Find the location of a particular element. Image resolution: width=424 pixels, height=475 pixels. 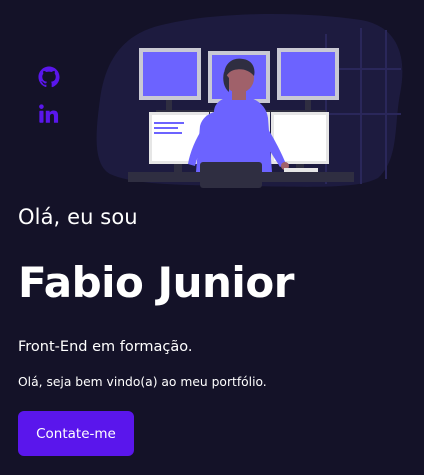

github-icon is located at coordinates (49, 77).